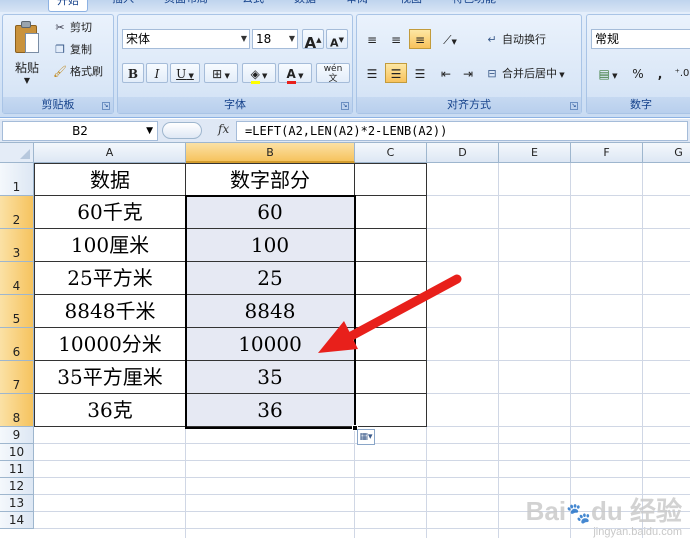  I want to click on row-header-3: 3, so click(17, 245).